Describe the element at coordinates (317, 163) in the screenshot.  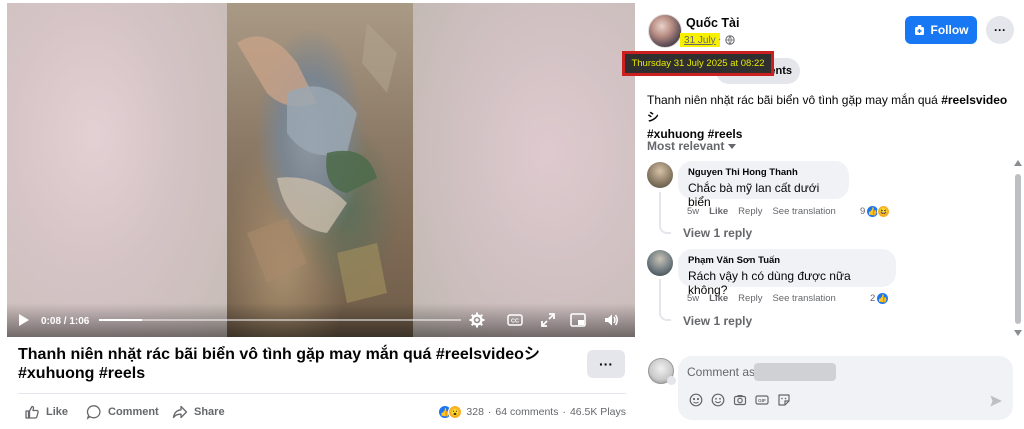
I see `video-scene` at that location.